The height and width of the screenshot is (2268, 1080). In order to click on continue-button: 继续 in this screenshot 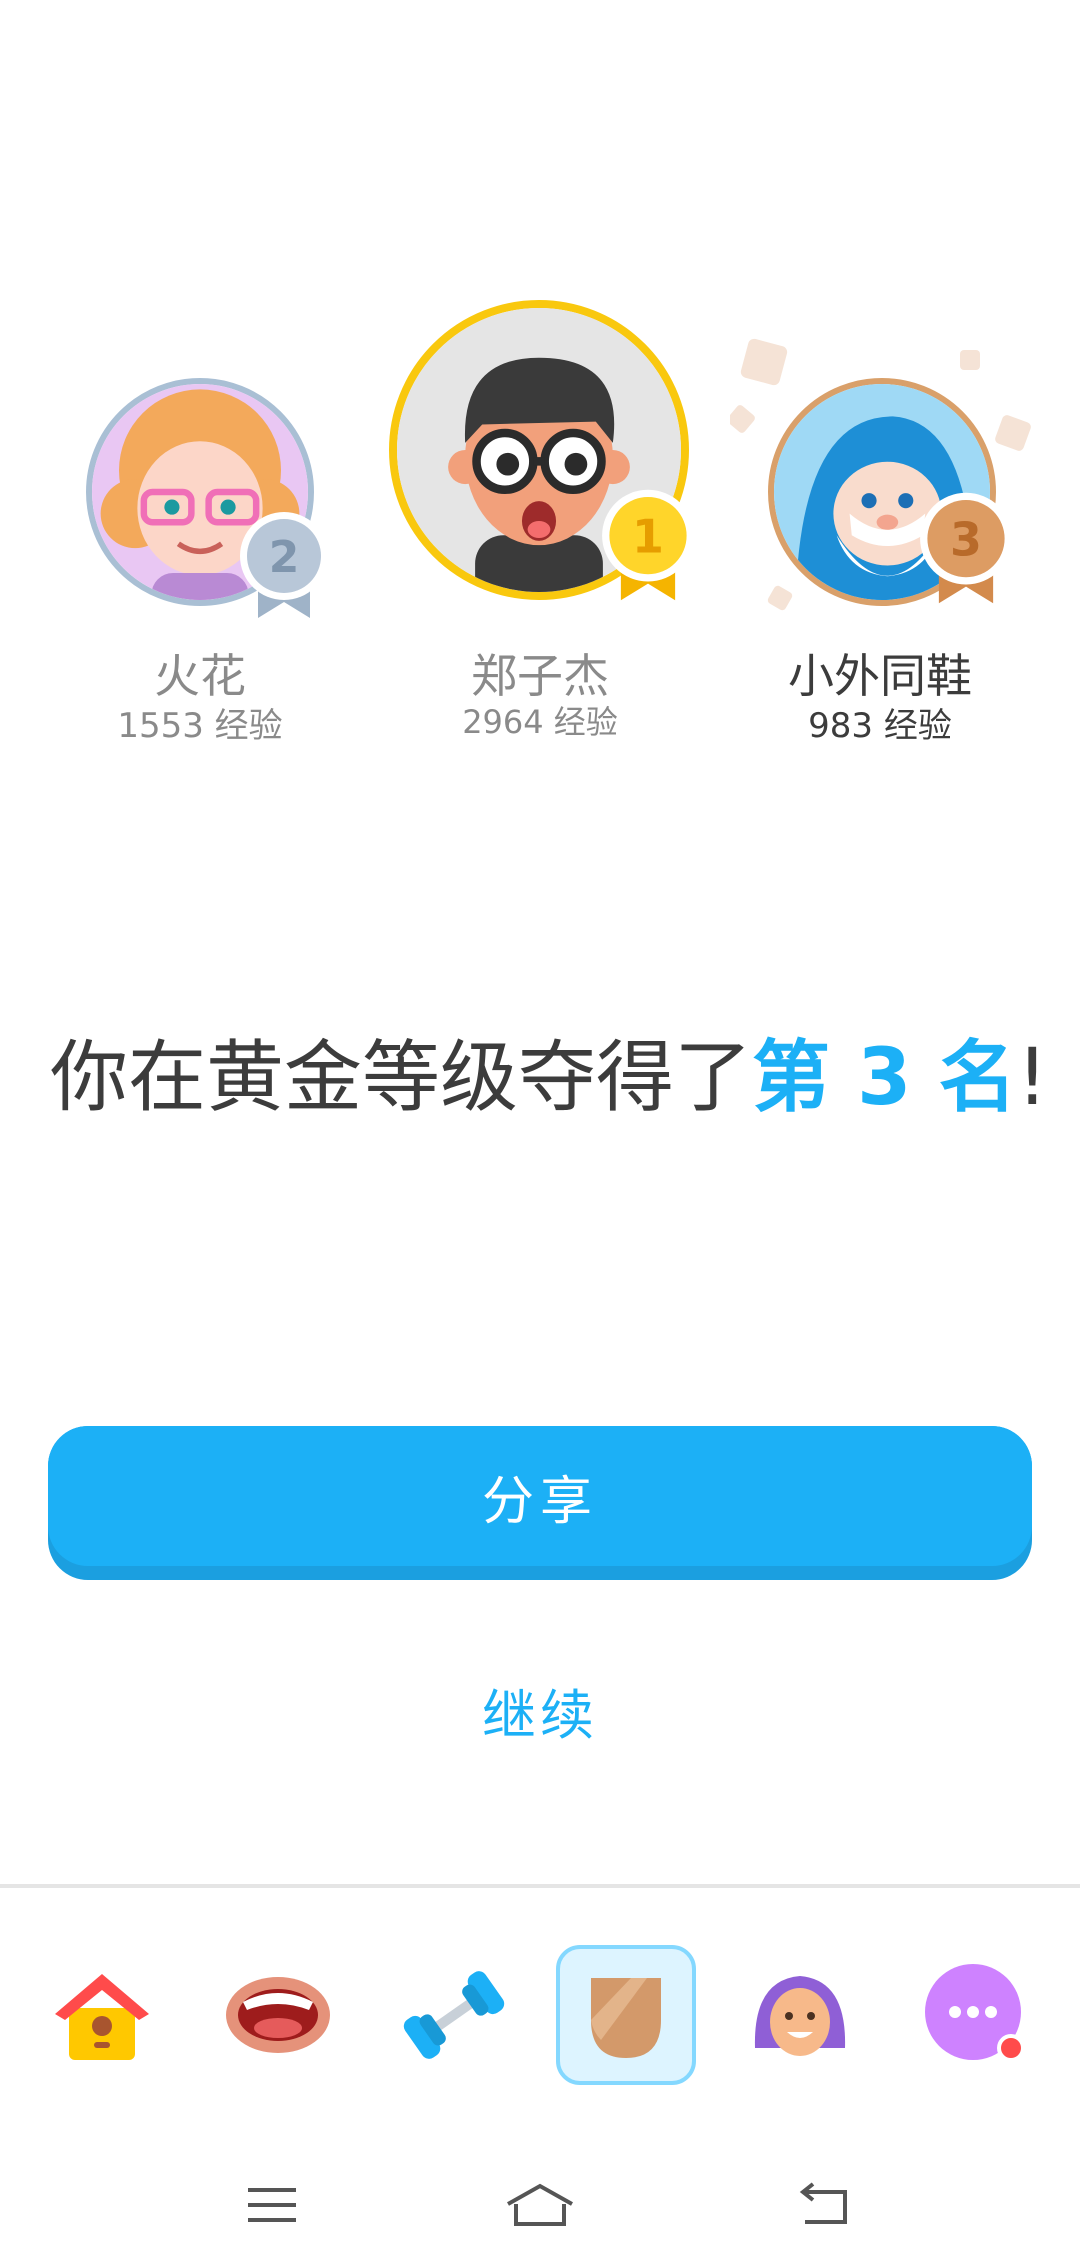, I will do `click(540, 1710)`.